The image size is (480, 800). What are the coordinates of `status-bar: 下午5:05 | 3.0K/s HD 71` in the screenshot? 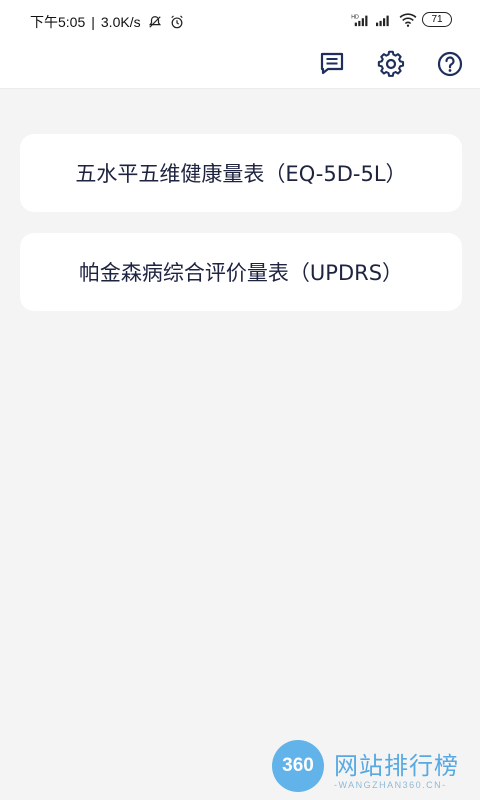 It's located at (240, 21).